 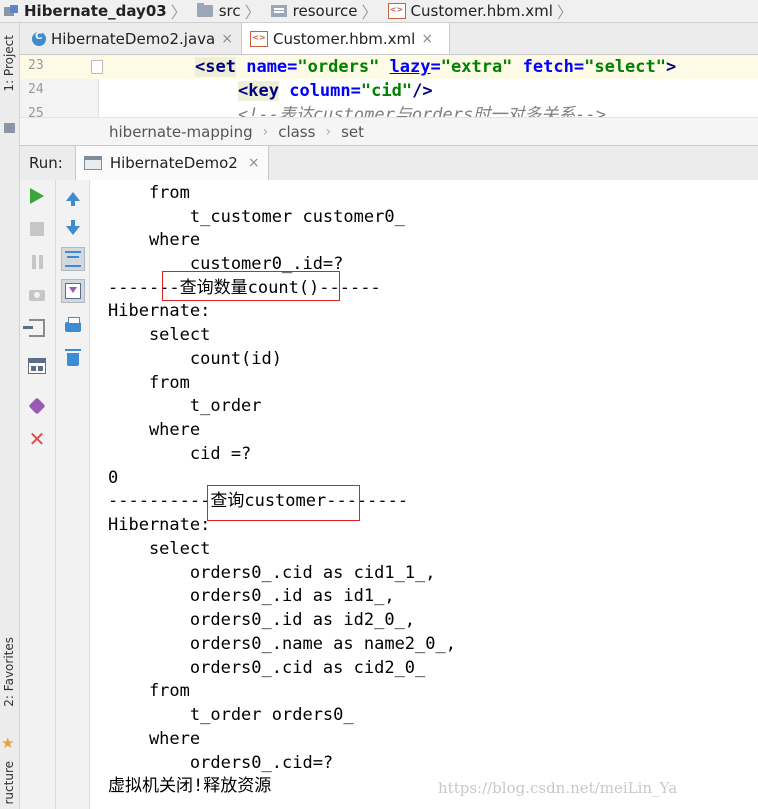 I want to click on pause-button, so click(x=37, y=262).